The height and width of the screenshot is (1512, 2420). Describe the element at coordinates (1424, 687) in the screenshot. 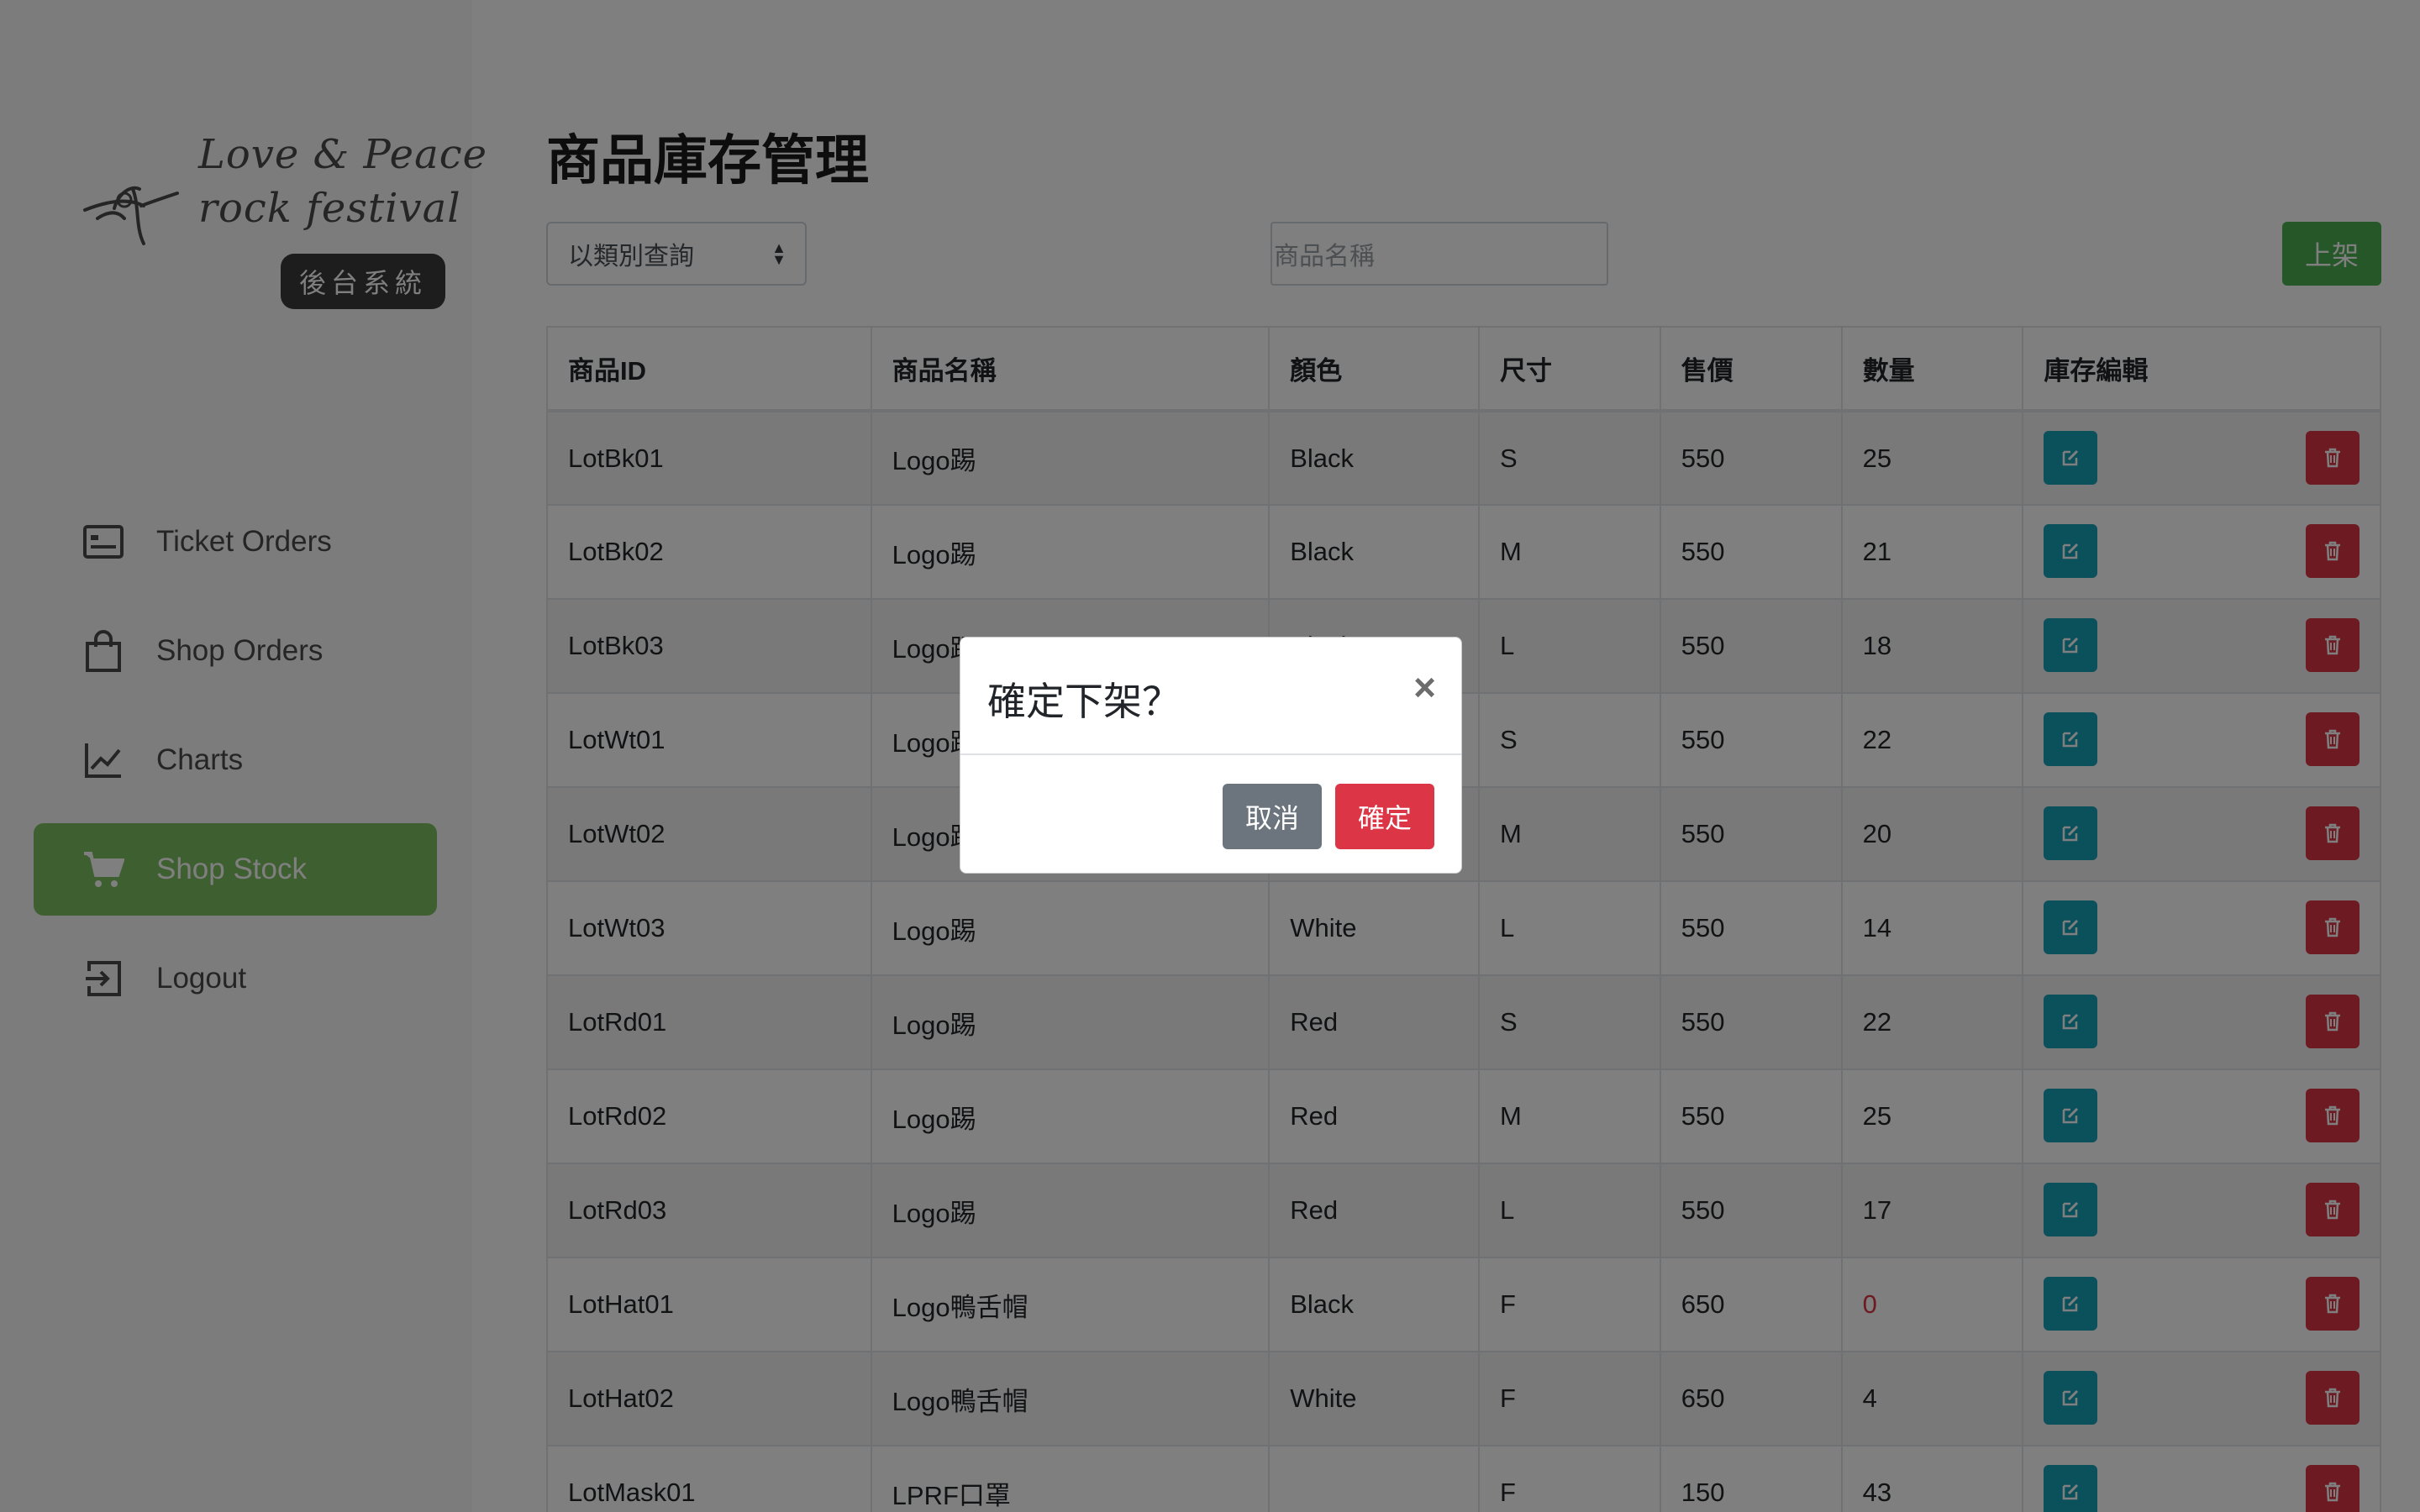

I see `close-icon: ×` at that location.